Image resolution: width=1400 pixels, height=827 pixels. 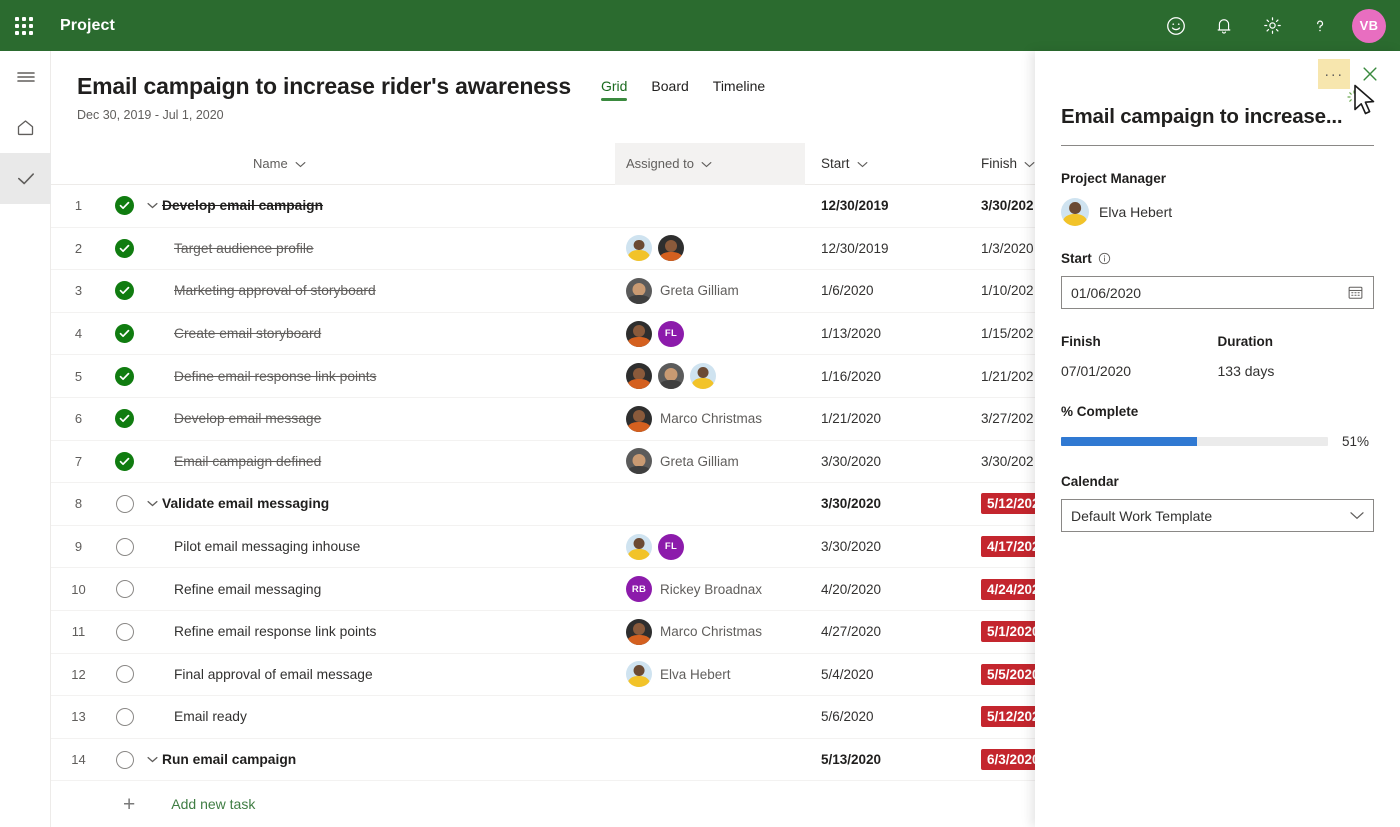 What do you see at coordinates (1334, 74) in the screenshot?
I see `more-options-button: ···` at bounding box center [1334, 74].